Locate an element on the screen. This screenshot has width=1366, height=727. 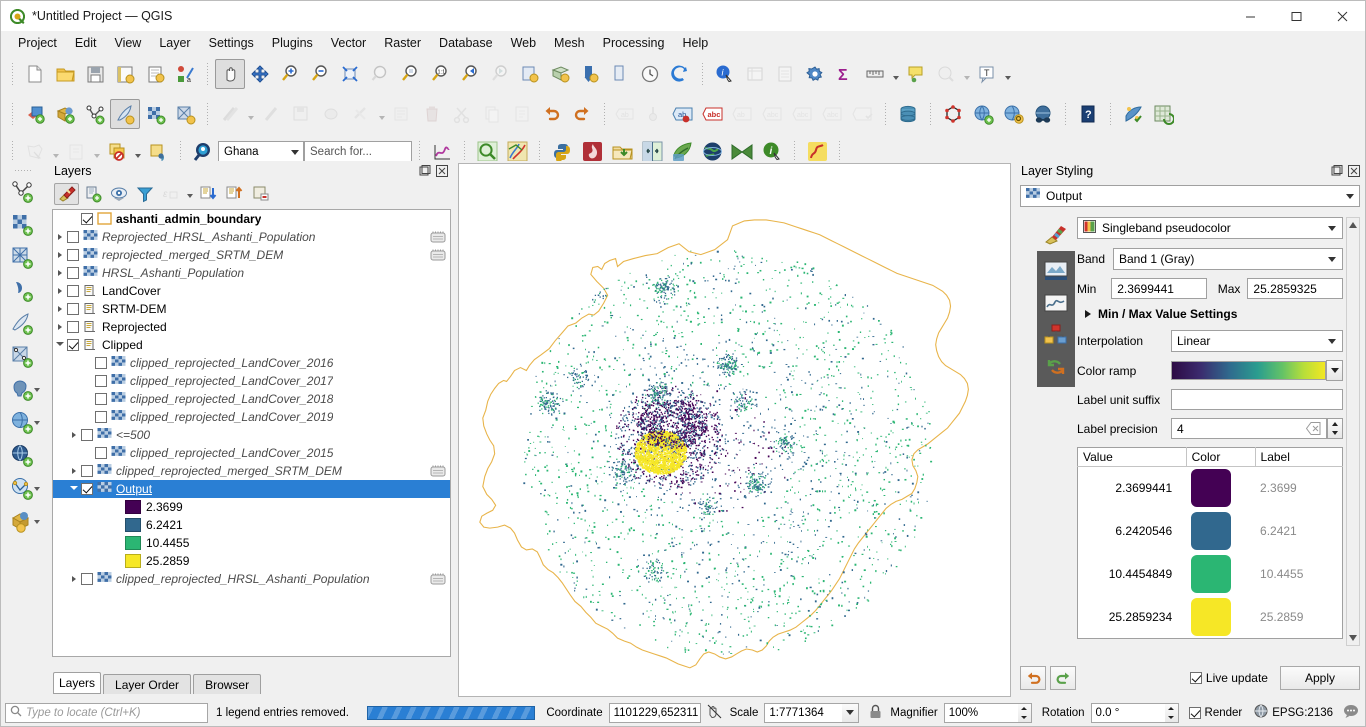
color-map-row: 25.2859234 25.2859 is located at coordinates (1210, 617).